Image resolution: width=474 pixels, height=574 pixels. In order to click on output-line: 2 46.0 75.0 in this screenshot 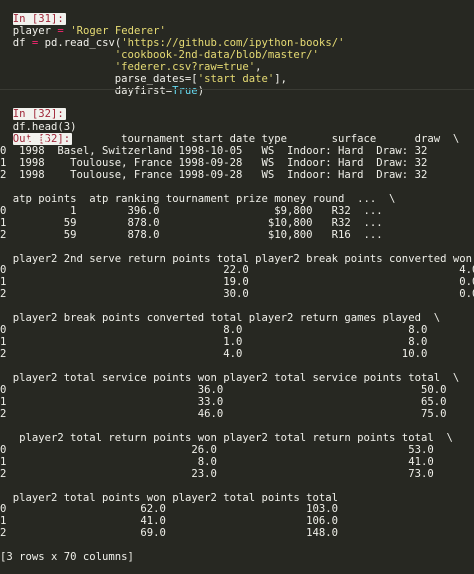, I will do `click(223, 413)`.